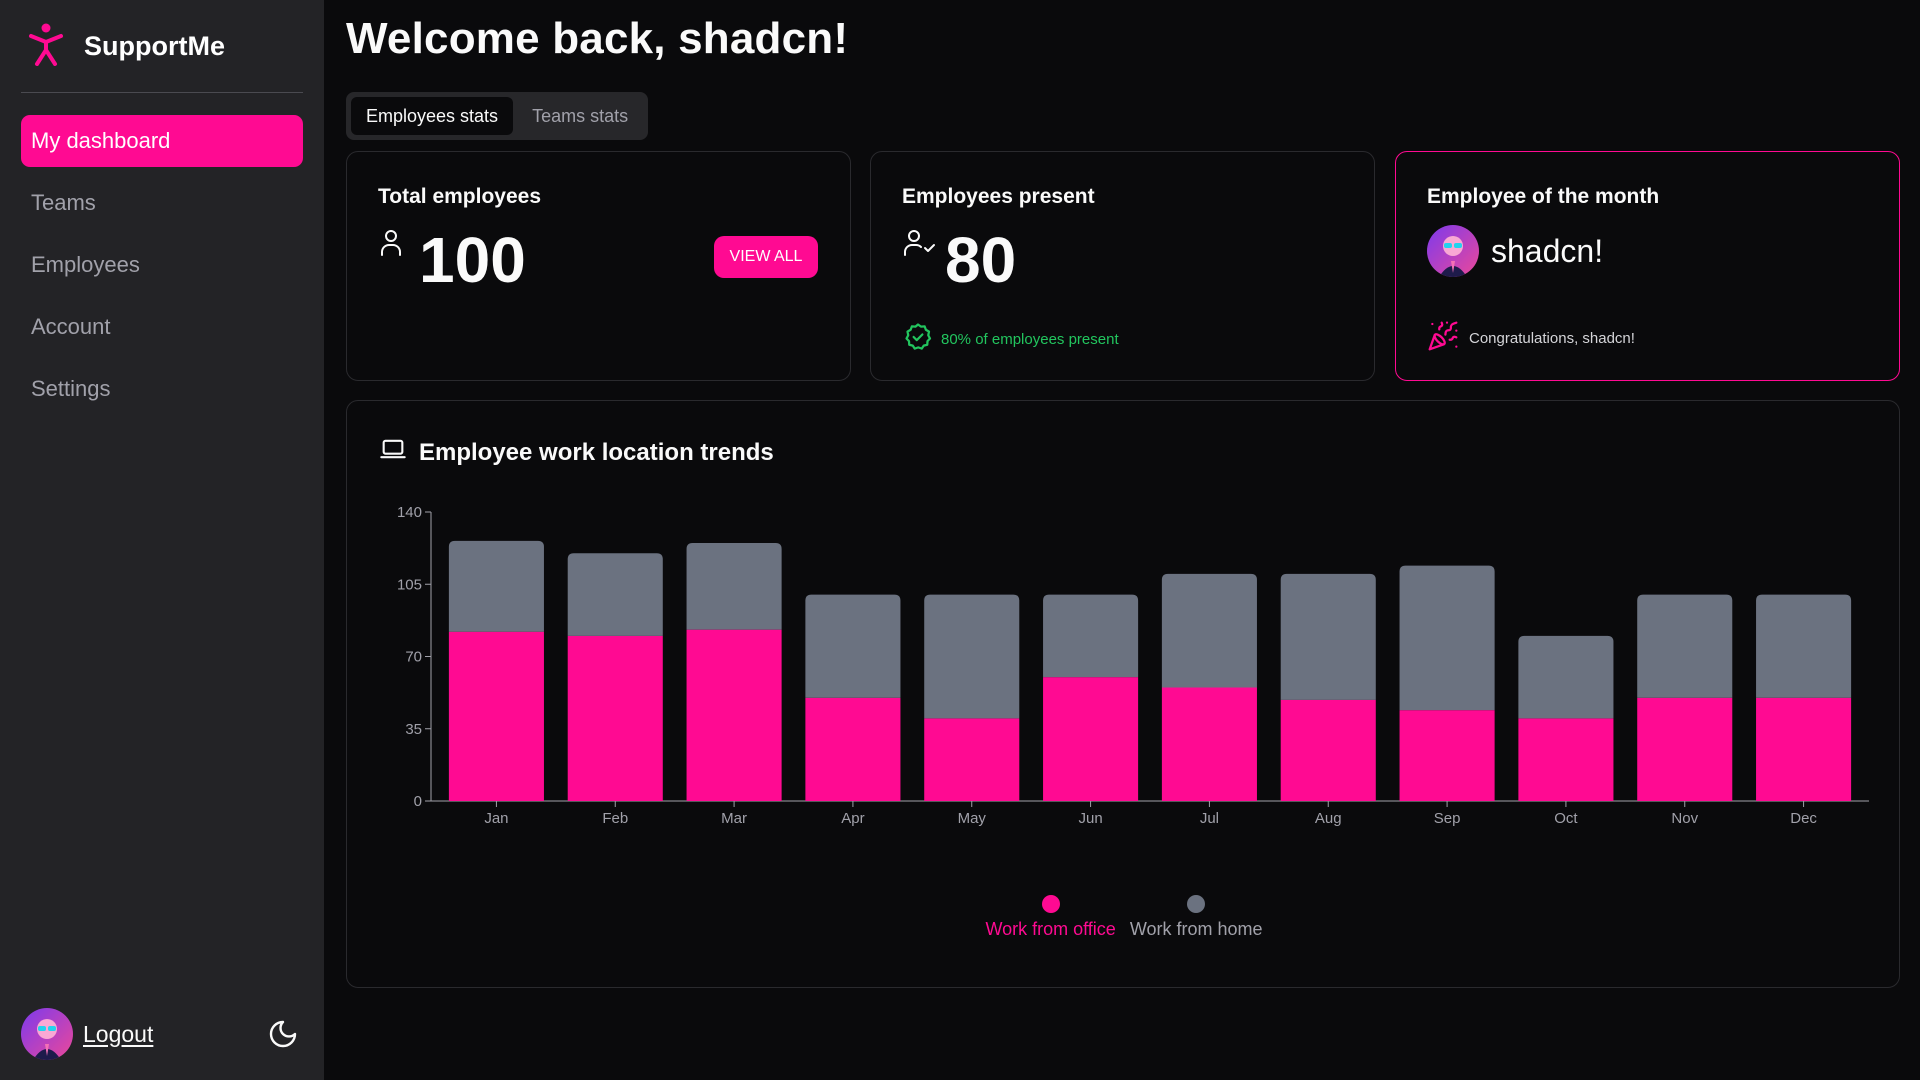  I want to click on x-tick-label: Mar, so click(734, 818).